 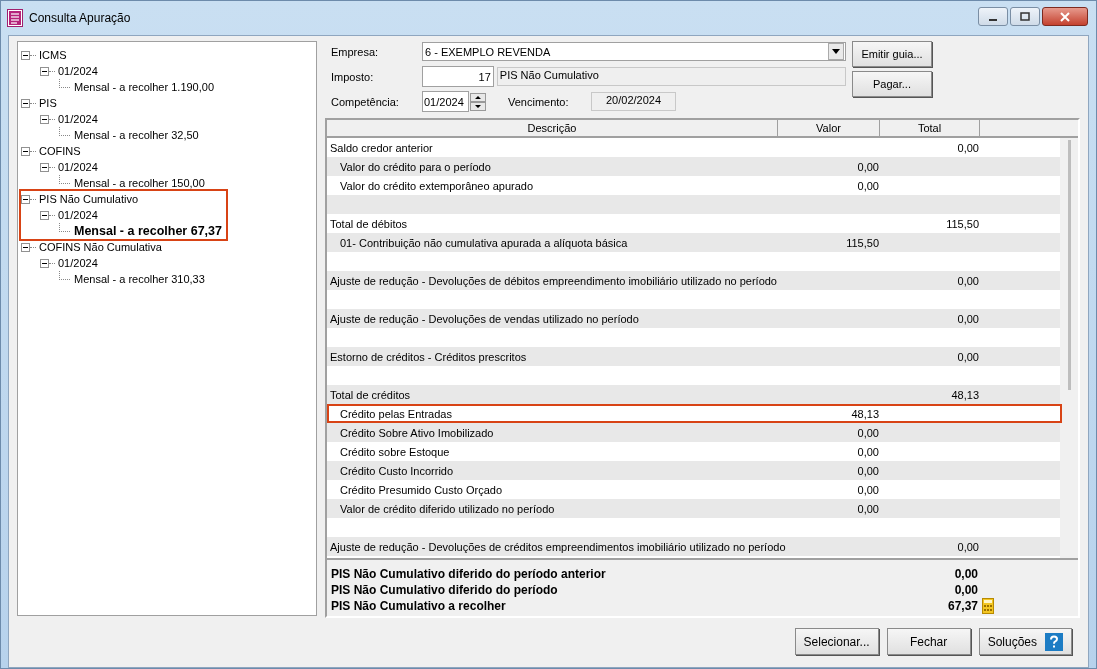 I want to click on maximize-button, so click(x=1025, y=16).